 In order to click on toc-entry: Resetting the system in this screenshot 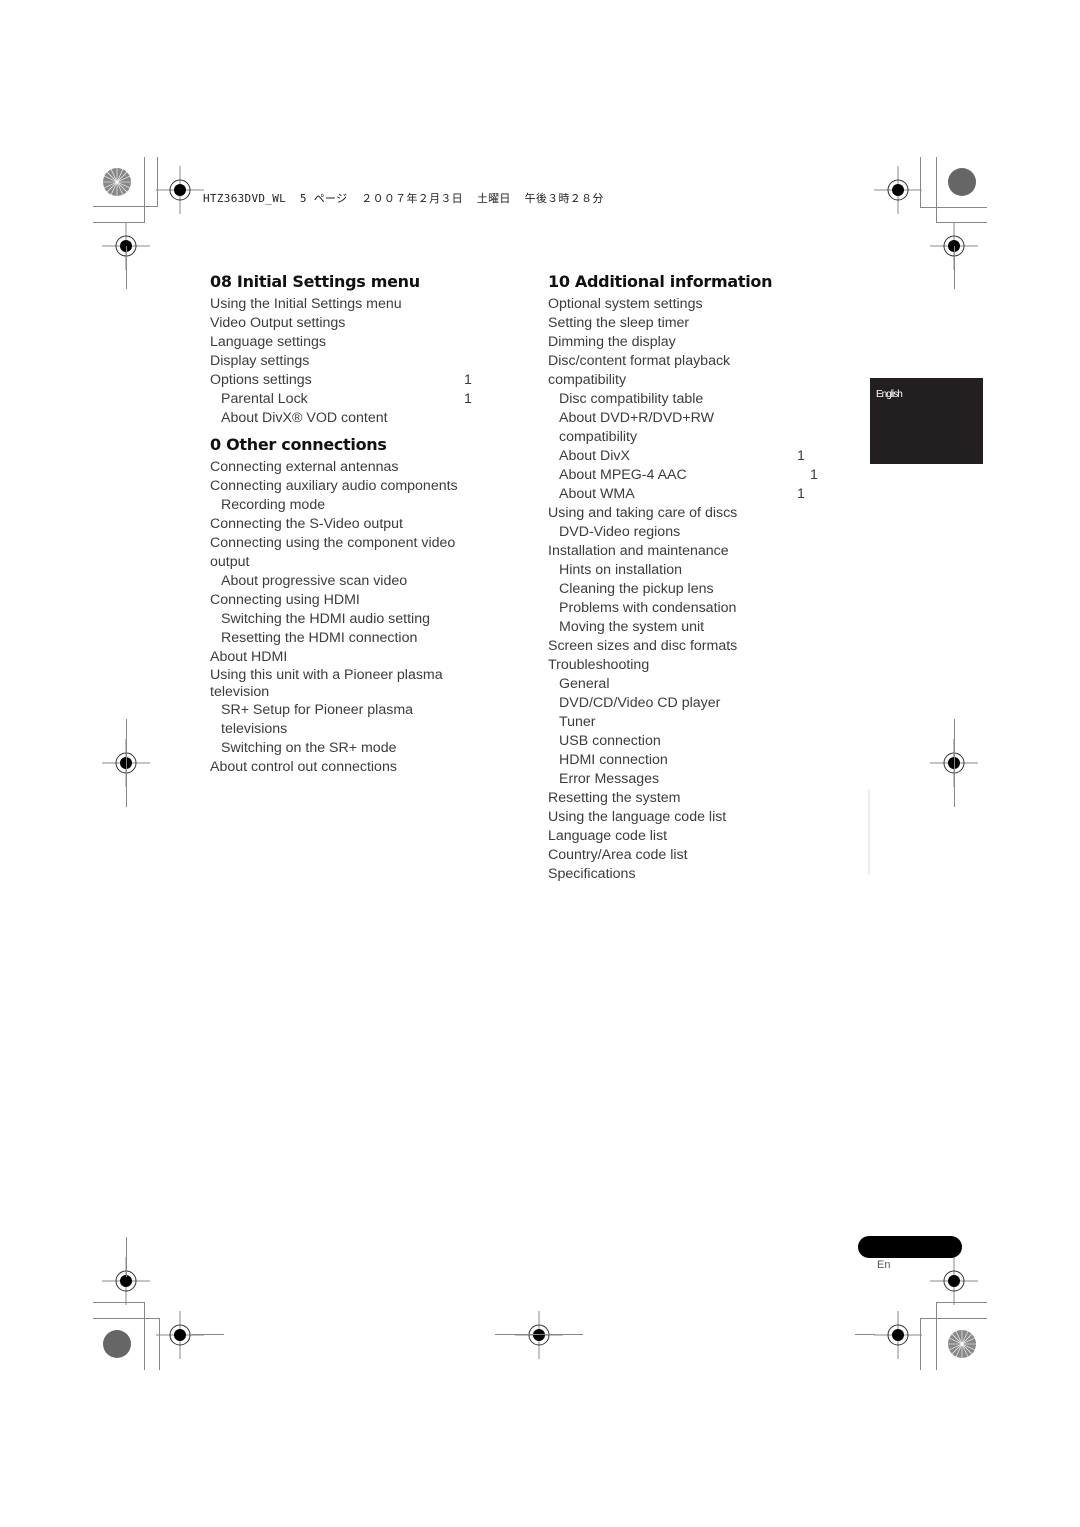, I will do `click(688, 798)`.